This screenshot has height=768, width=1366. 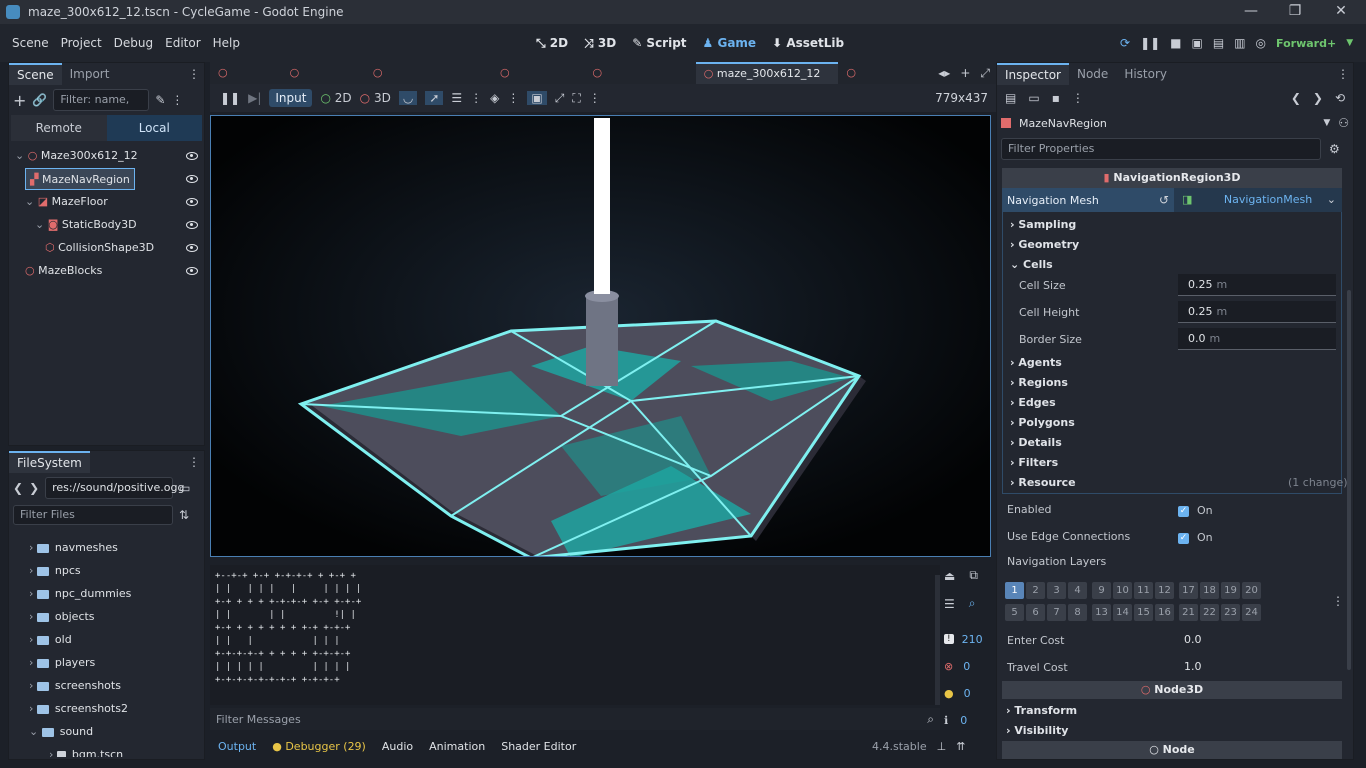 What do you see at coordinates (1125, 43) in the screenshot?
I see `reload-icon: ⟳` at bounding box center [1125, 43].